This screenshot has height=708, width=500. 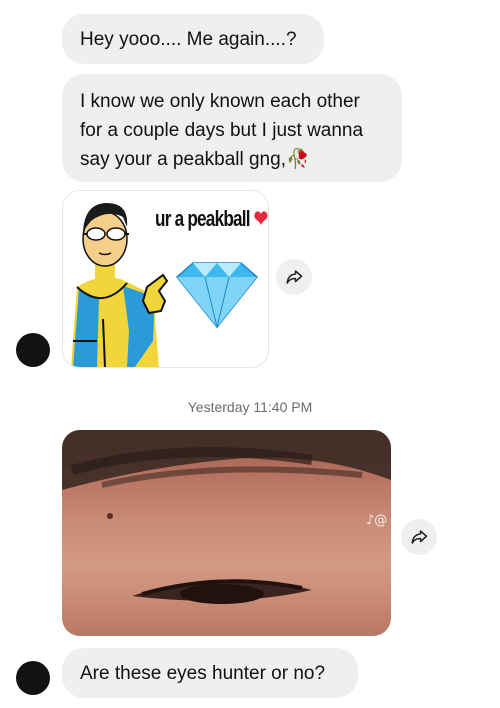 I want to click on message-text: Hey yooo.... Me again....?, so click(x=188, y=39).